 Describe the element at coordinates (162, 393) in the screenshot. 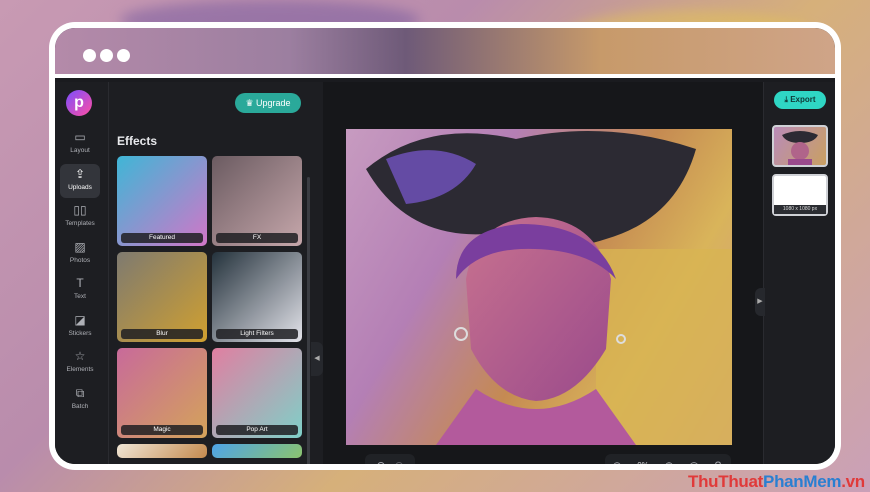

I see `effect-tile-magic: Magic` at that location.